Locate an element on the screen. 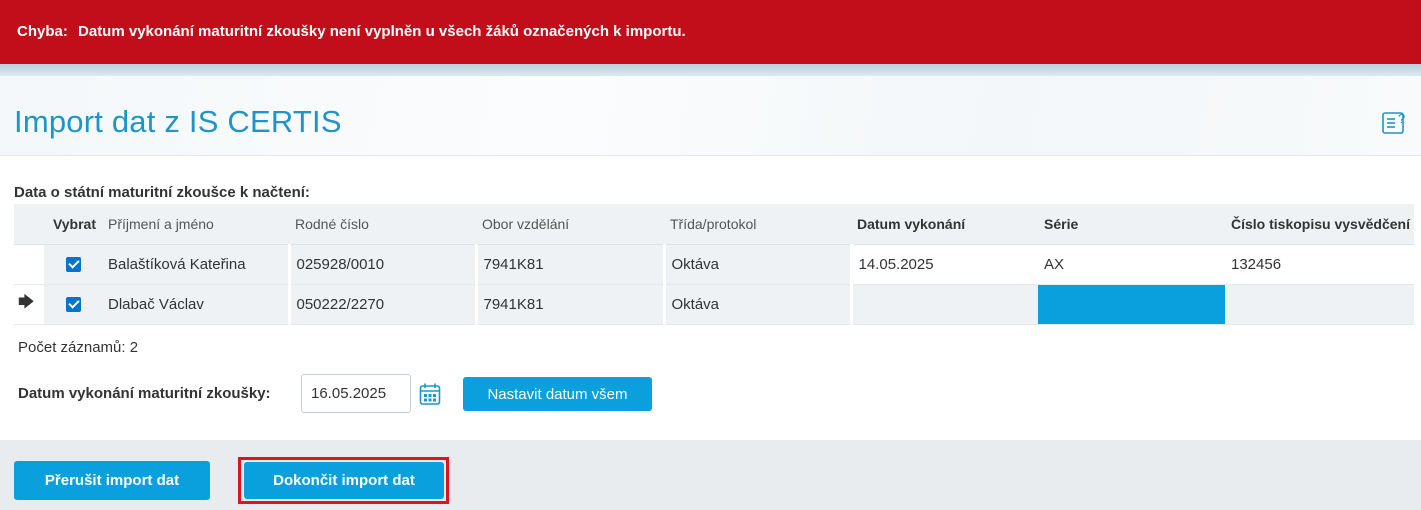 This screenshot has height=510, width=1421. footer-bar is located at coordinates (710, 475).